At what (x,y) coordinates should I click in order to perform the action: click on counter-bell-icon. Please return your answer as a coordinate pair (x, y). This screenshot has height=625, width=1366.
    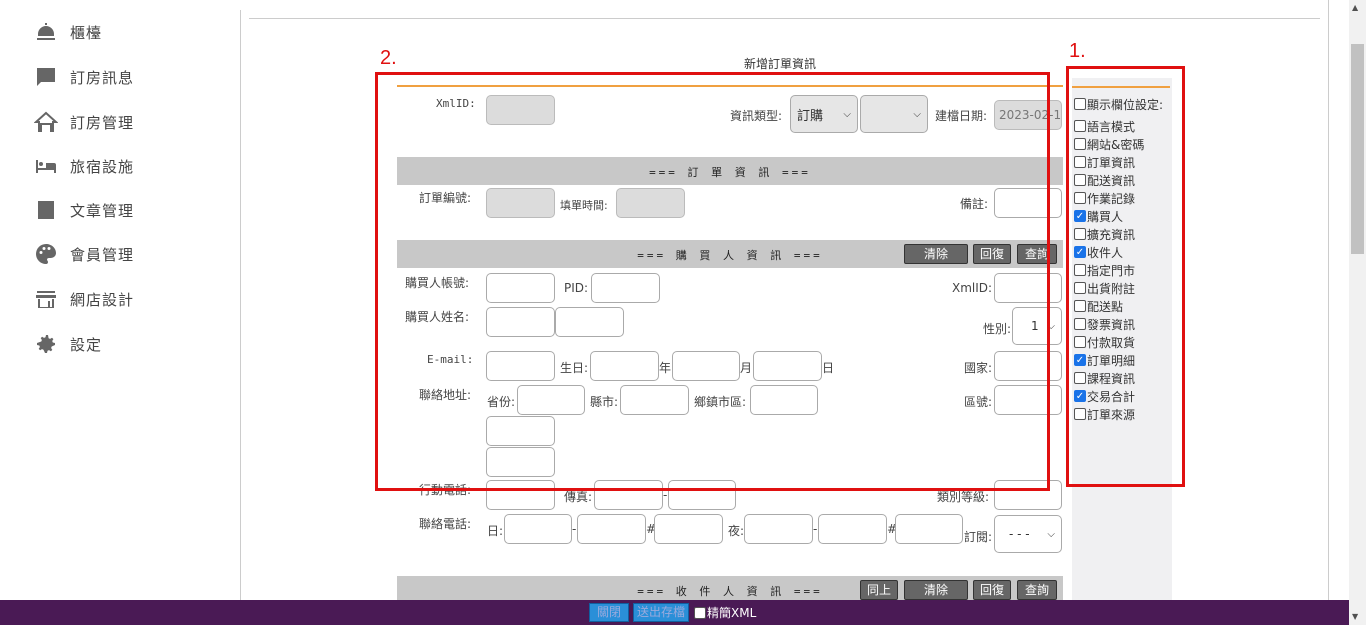
    Looking at the image, I should click on (46, 31).